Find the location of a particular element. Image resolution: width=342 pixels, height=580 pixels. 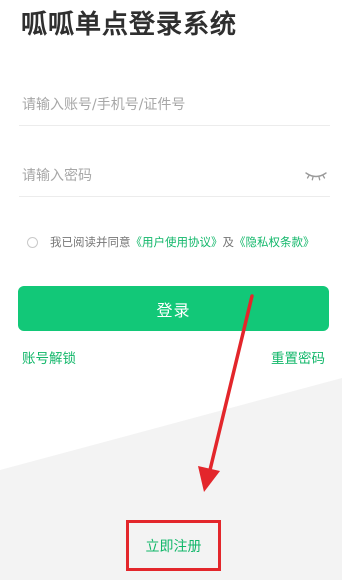

agreement-prefix: 我已阅读并同意 is located at coordinates (90, 242).